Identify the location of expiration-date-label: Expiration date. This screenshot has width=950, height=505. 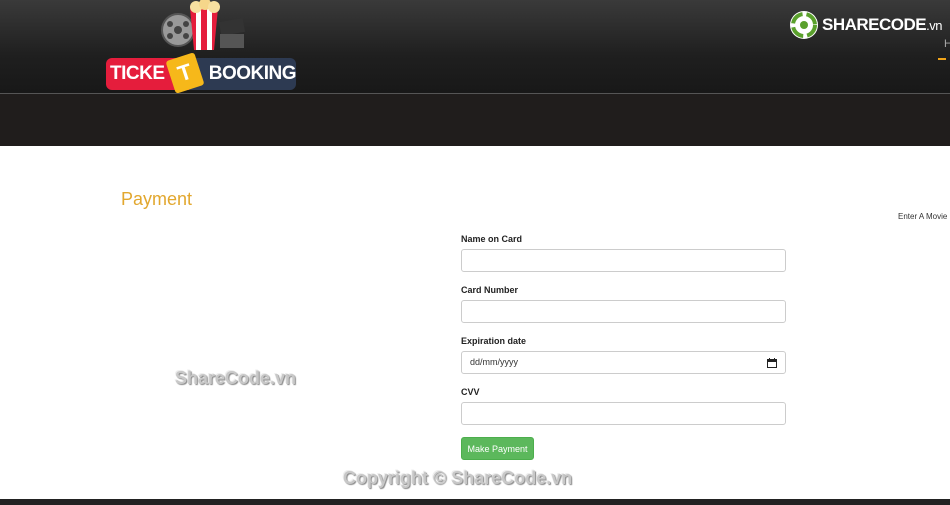
(494, 341).